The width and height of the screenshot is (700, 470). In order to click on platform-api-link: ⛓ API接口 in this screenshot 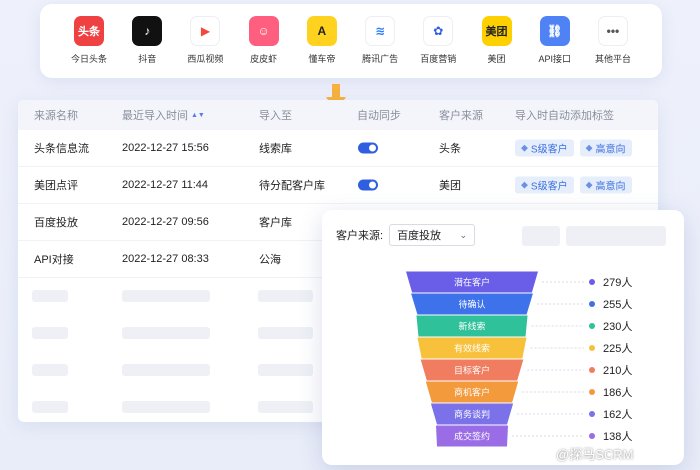, I will do `click(555, 47)`.